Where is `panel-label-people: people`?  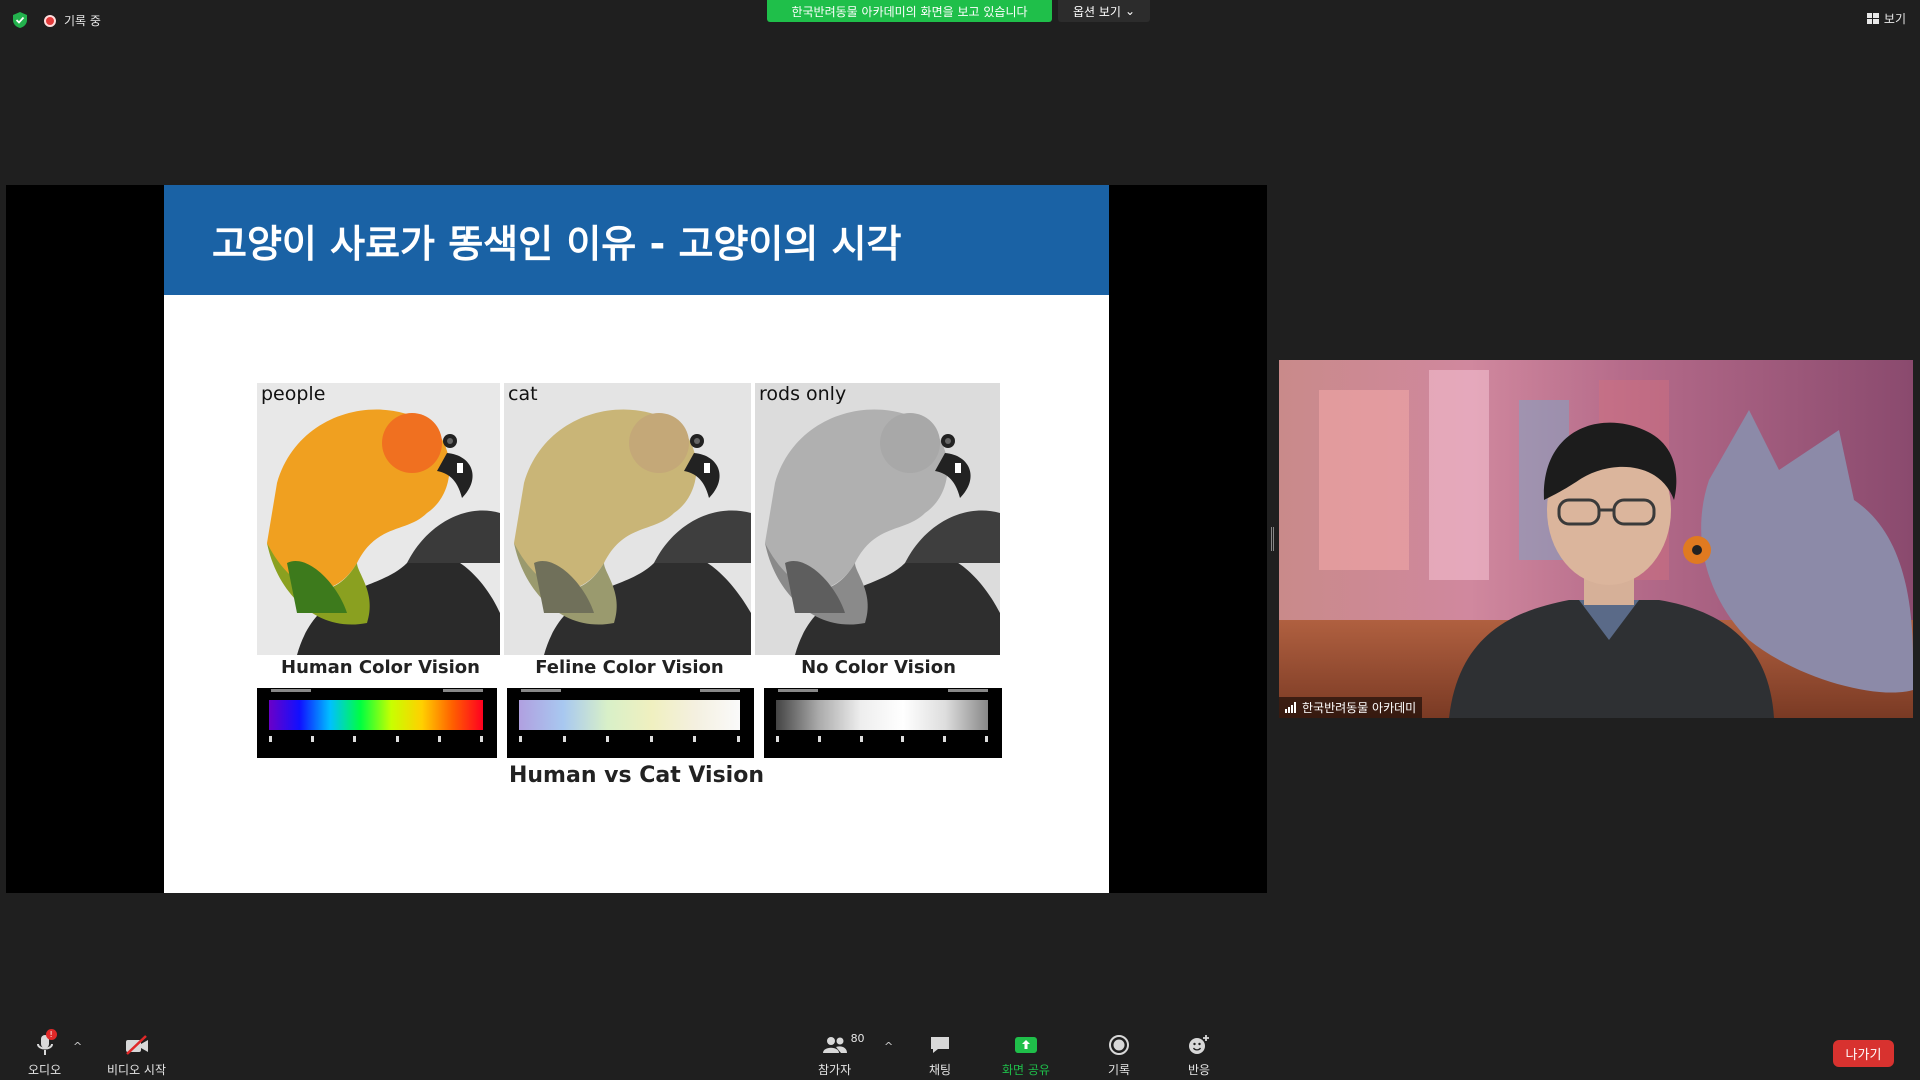
panel-label-people: people is located at coordinates (293, 394).